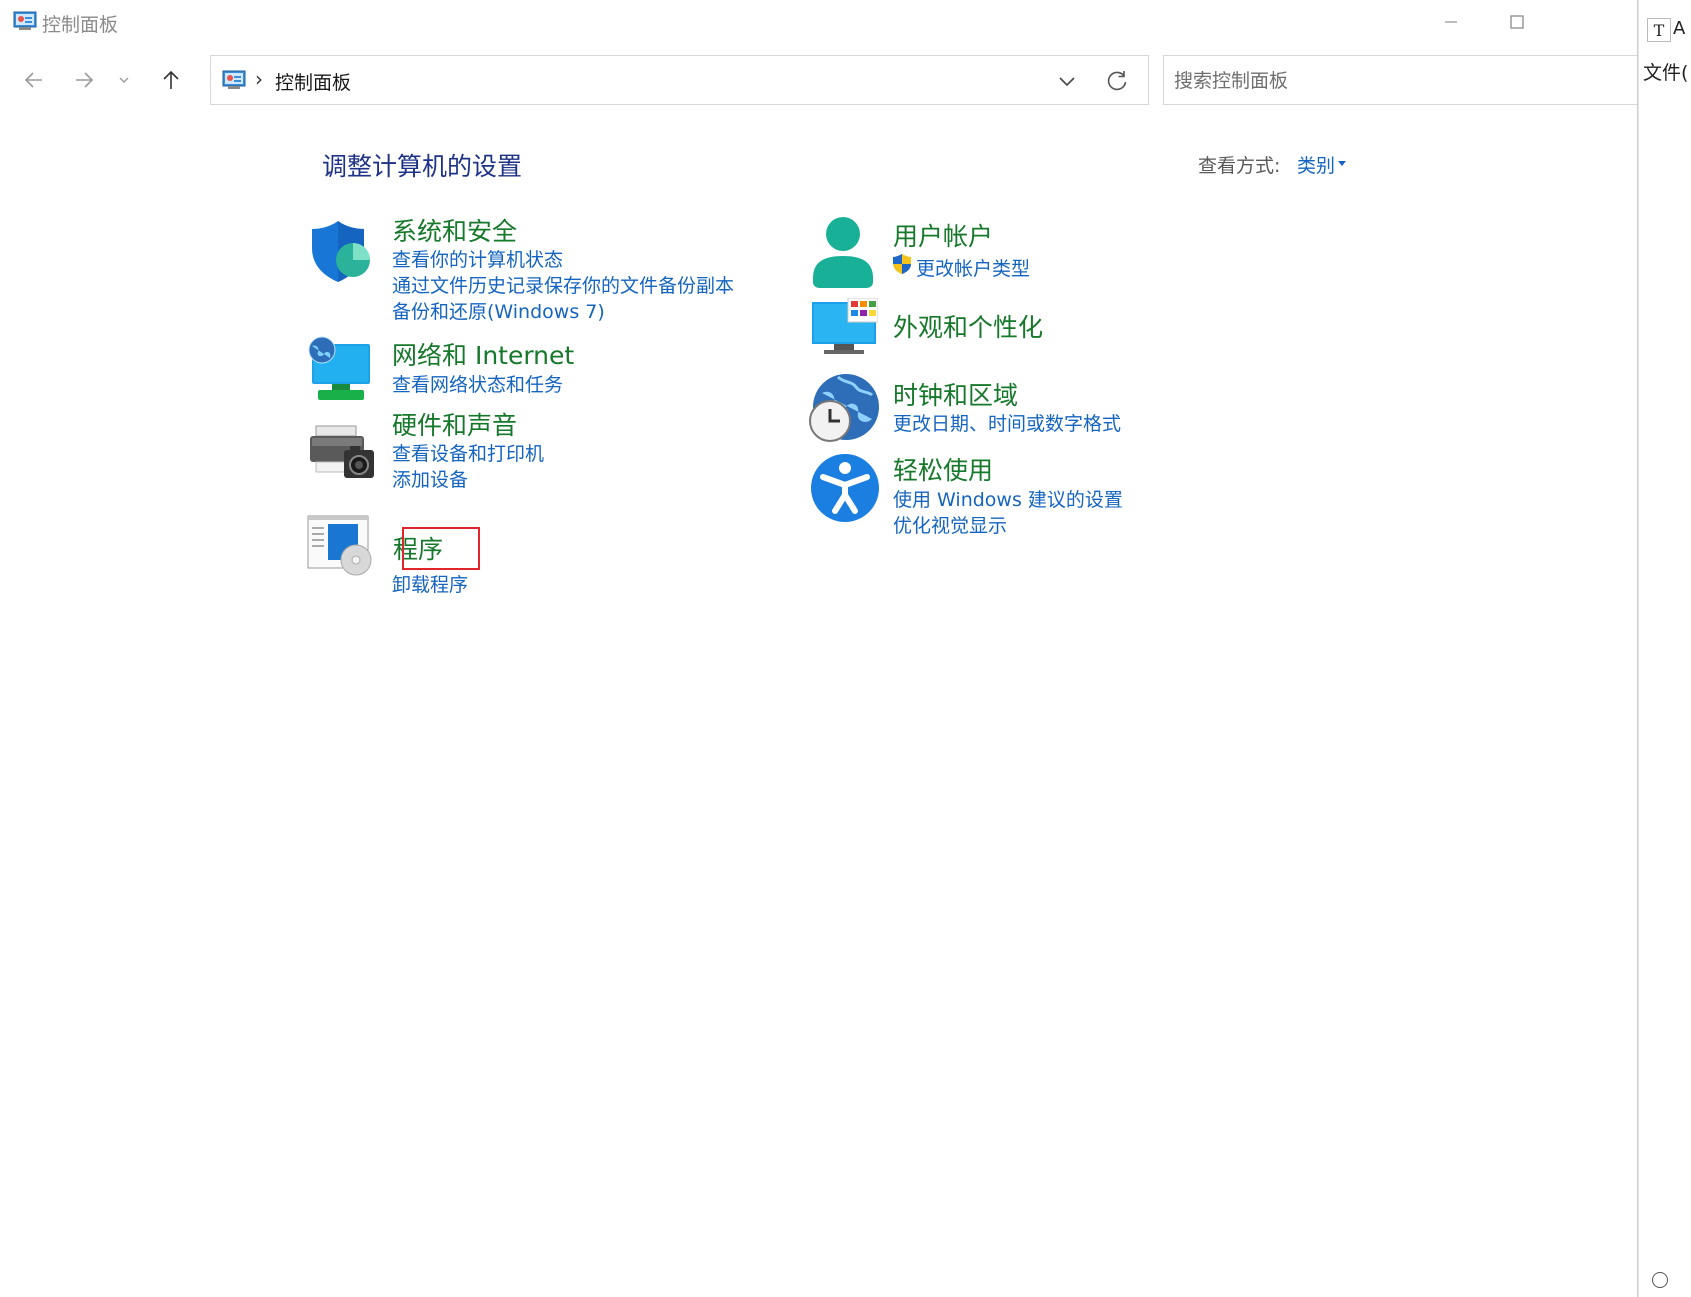  What do you see at coordinates (313, 81) in the screenshot?
I see `breadcrumb-control-panel: 控制面板` at bounding box center [313, 81].